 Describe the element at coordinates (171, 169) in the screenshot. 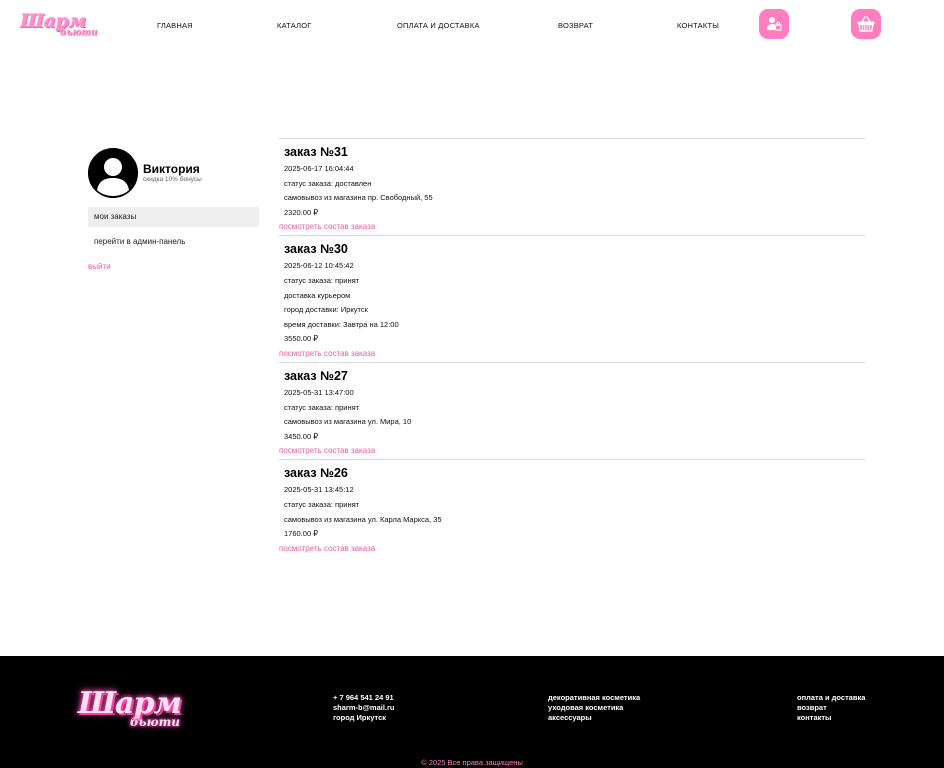

I see `user-name: Виктория` at that location.